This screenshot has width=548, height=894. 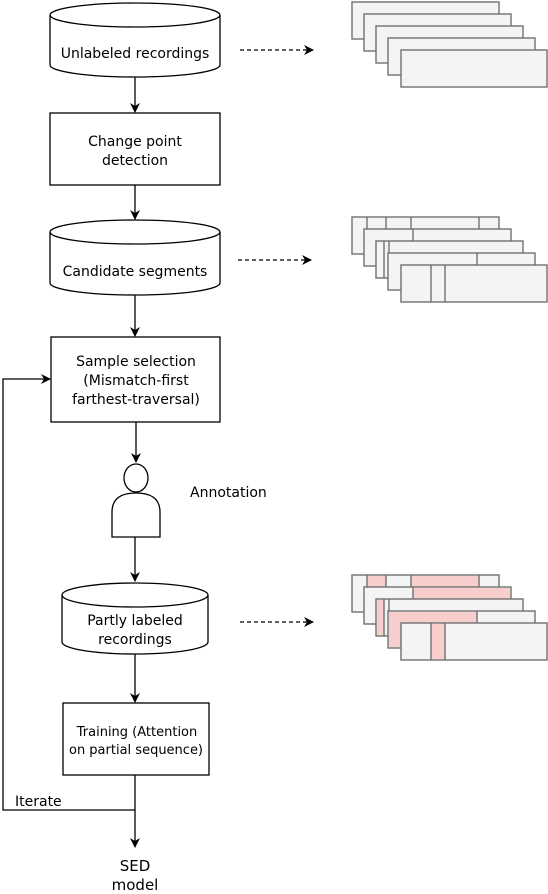 What do you see at coordinates (136, 400) in the screenshot?
I see `sample-selection-label-3: farthest-traversal)` at bounding box center [136, 400].